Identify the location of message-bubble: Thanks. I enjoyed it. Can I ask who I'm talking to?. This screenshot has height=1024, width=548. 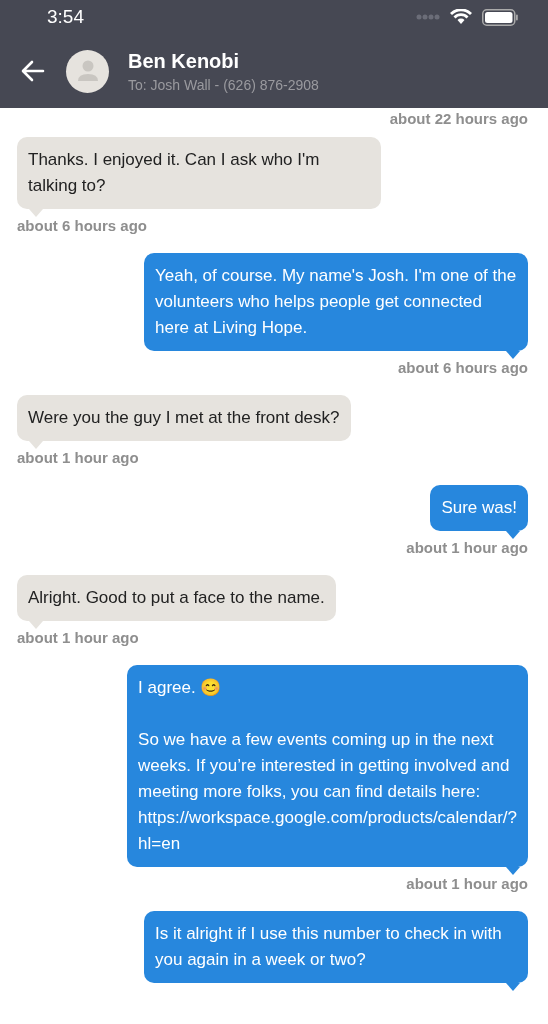
(199, 173).